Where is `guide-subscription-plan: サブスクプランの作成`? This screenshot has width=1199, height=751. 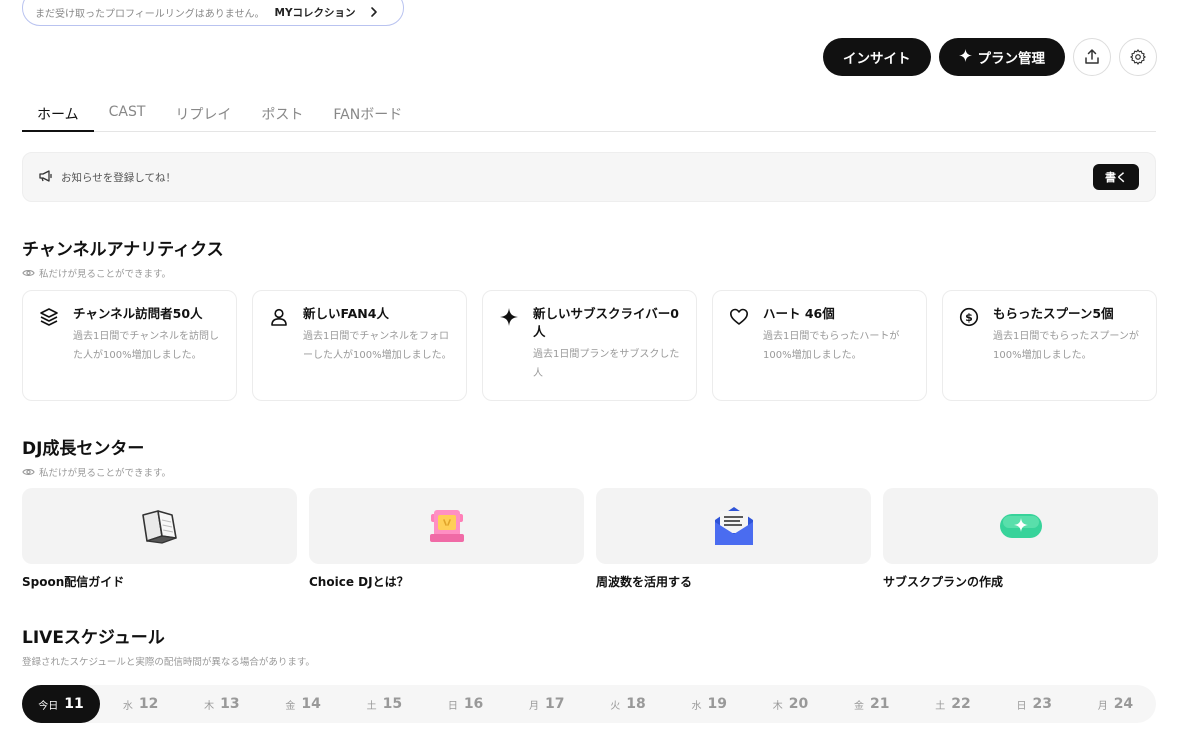
guide-subscription-plan: サブスクプランの作成 is located at coordinates (1020, 539).